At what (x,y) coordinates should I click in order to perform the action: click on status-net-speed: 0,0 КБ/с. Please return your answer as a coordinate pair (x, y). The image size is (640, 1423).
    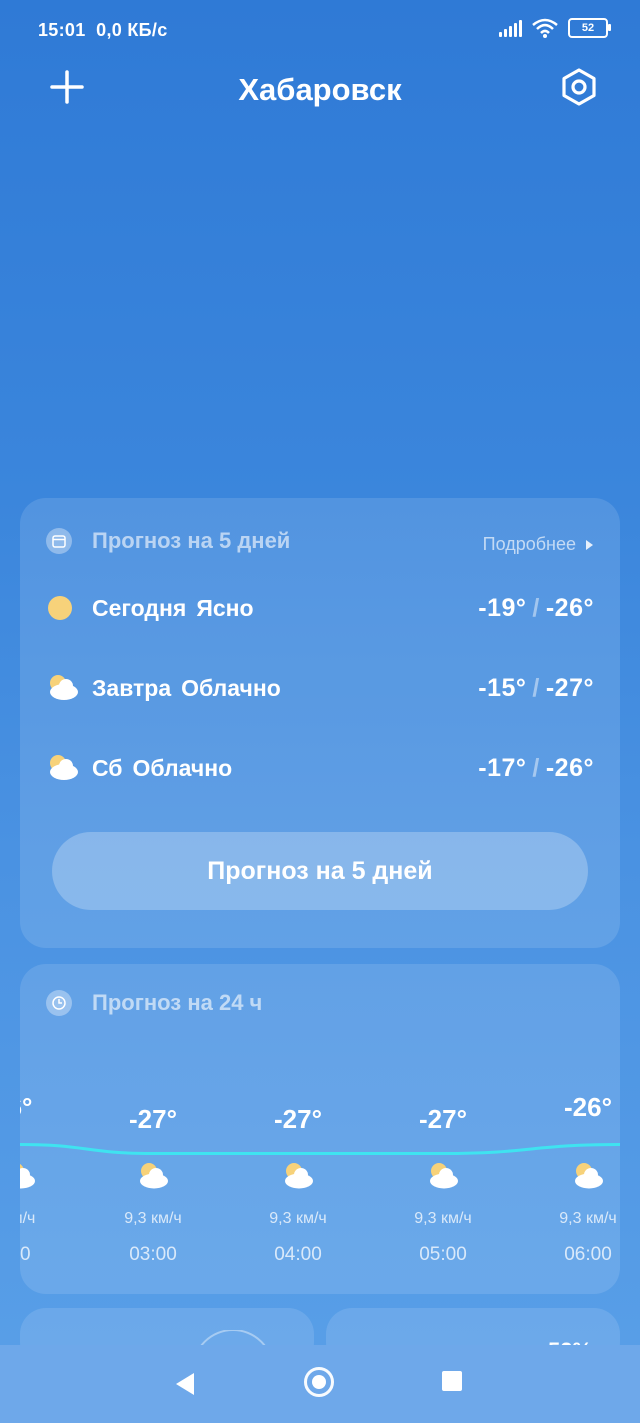
    Looking at the image, I should click on (132, 30).